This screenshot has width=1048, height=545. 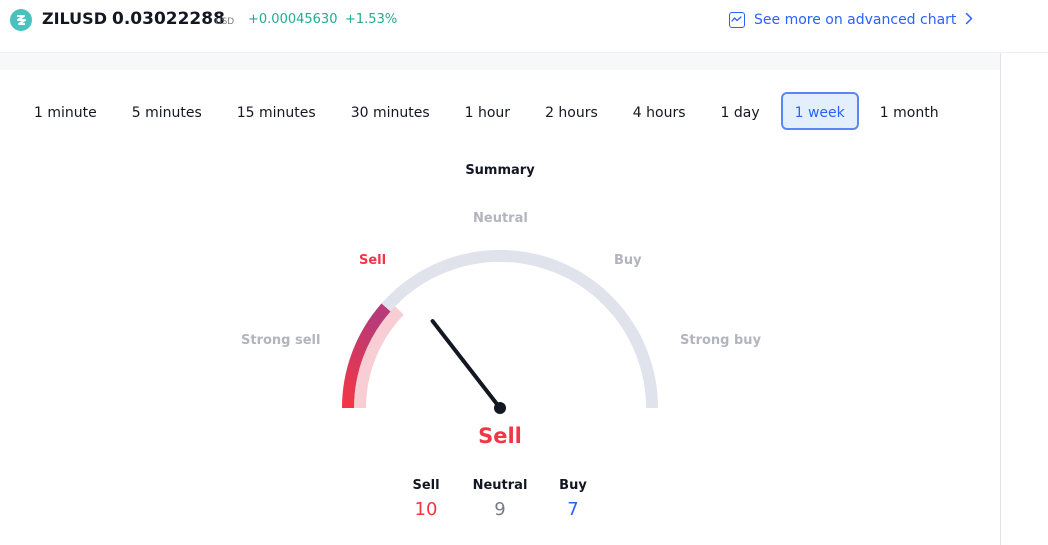 I want to click on gauge-label-neutral: Neutral, so click(x=500, y=218).